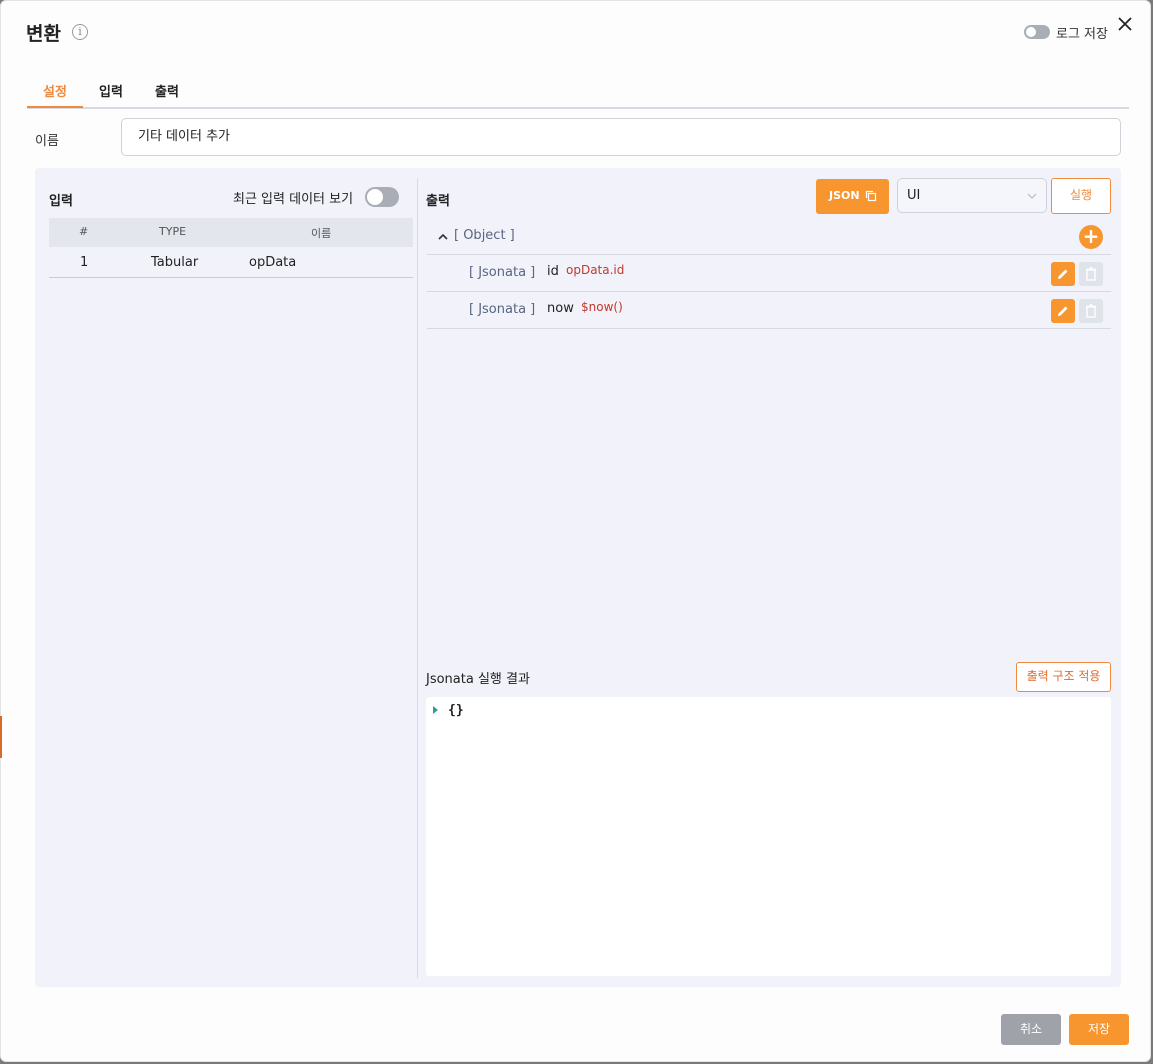 The image size is (1153, 1064). I want to click on field-name: id, so click(553, 271).